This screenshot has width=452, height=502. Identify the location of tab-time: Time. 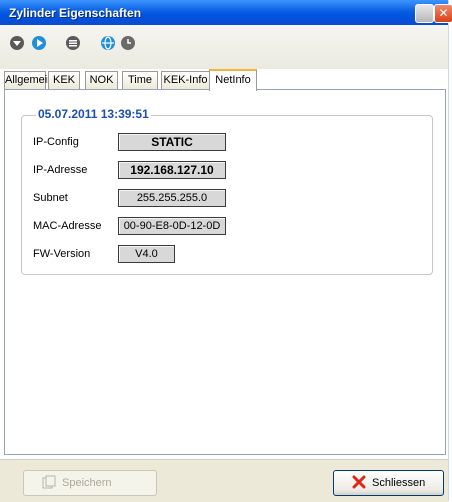
(140, 80).